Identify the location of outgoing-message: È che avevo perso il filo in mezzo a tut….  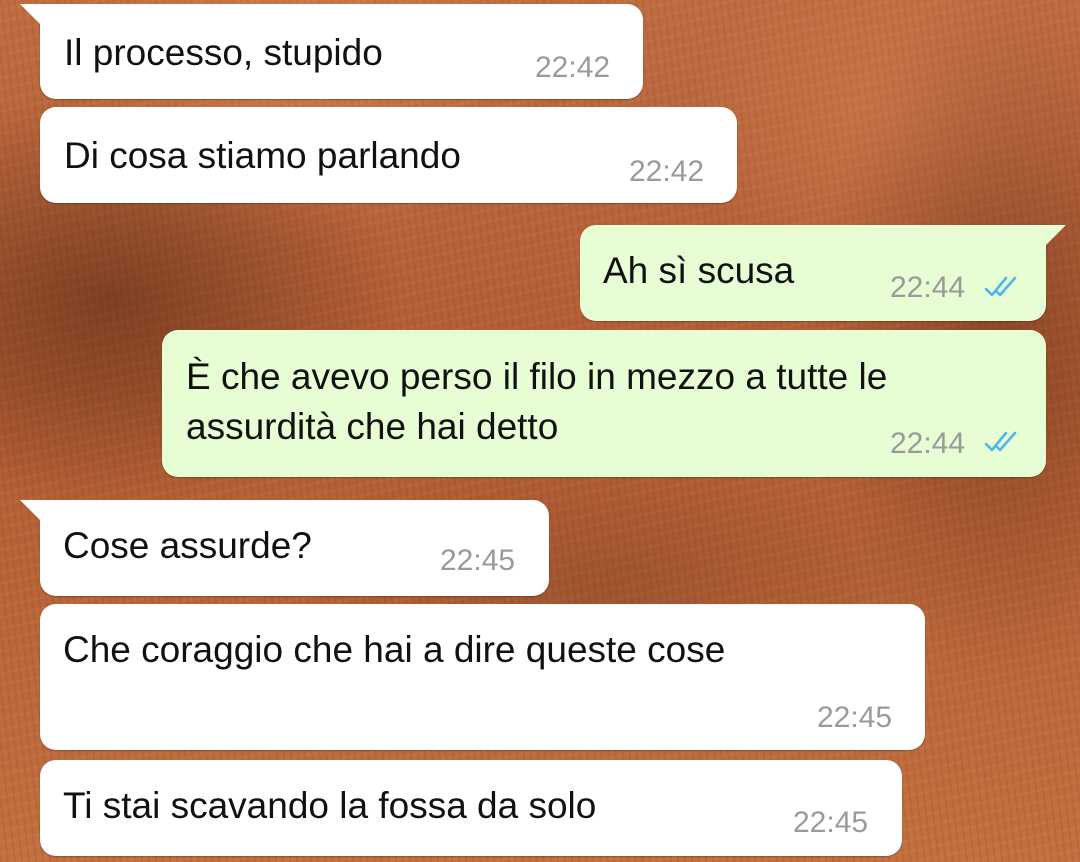
(604, 403).